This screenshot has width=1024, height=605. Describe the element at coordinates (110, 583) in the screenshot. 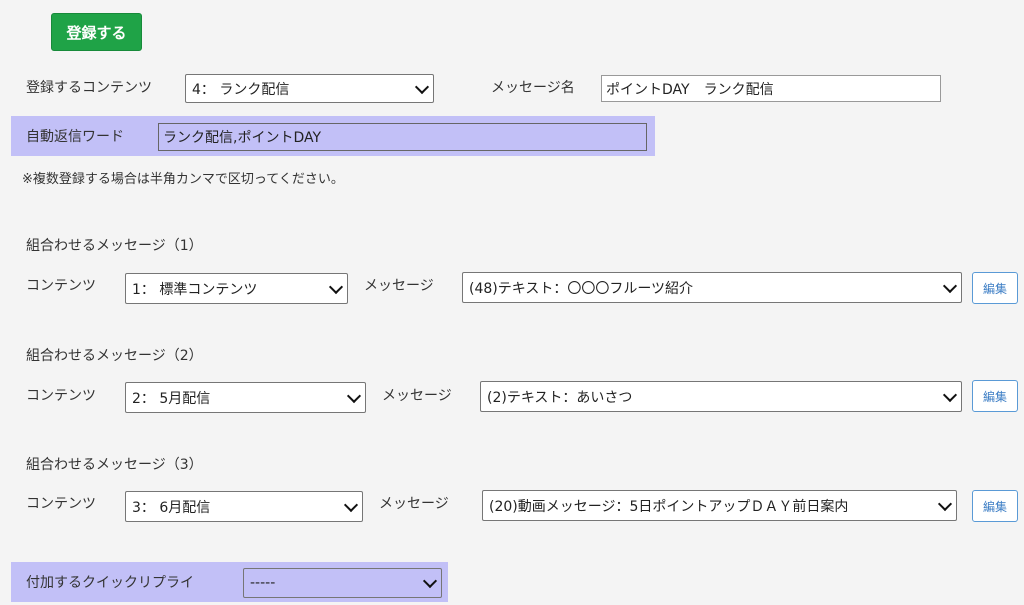

I see `quick-reply-label: 付加するクイックリプライ` at that location.